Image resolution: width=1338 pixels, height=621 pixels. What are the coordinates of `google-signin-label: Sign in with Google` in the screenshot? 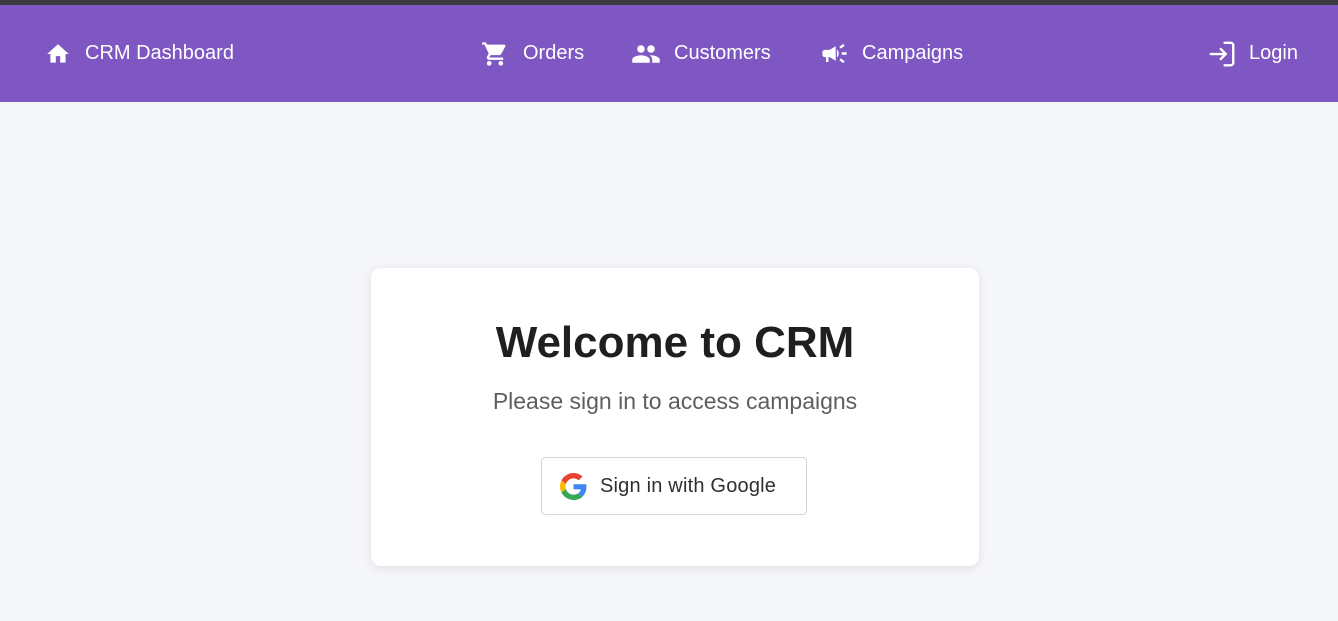 It's located at (688, 485).